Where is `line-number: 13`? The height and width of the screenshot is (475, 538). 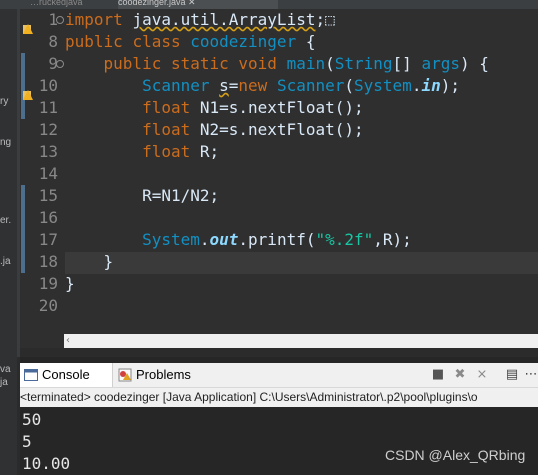
line-number: 13 is located at coordinates (48, 151).